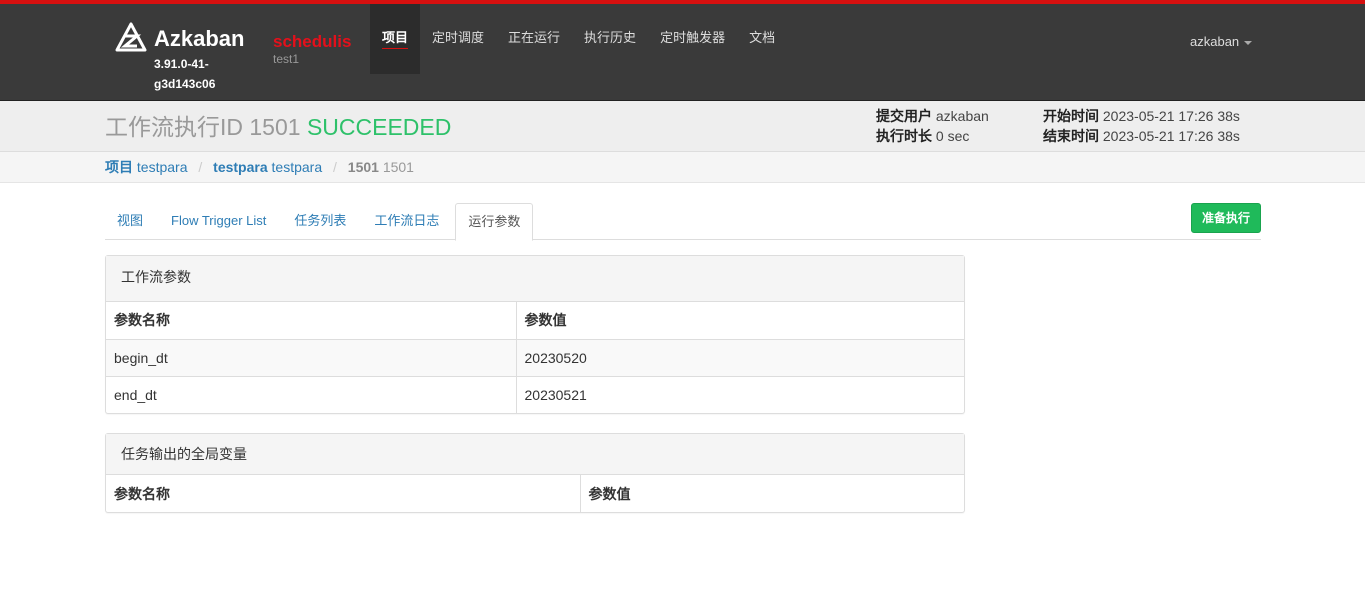 This screenshot has height=595, width=1365. What do you see at coordinates (535, 454) in the screenshot?
I see `panel-title: 任务输出的全局变量` at bounding box center [535, 454].